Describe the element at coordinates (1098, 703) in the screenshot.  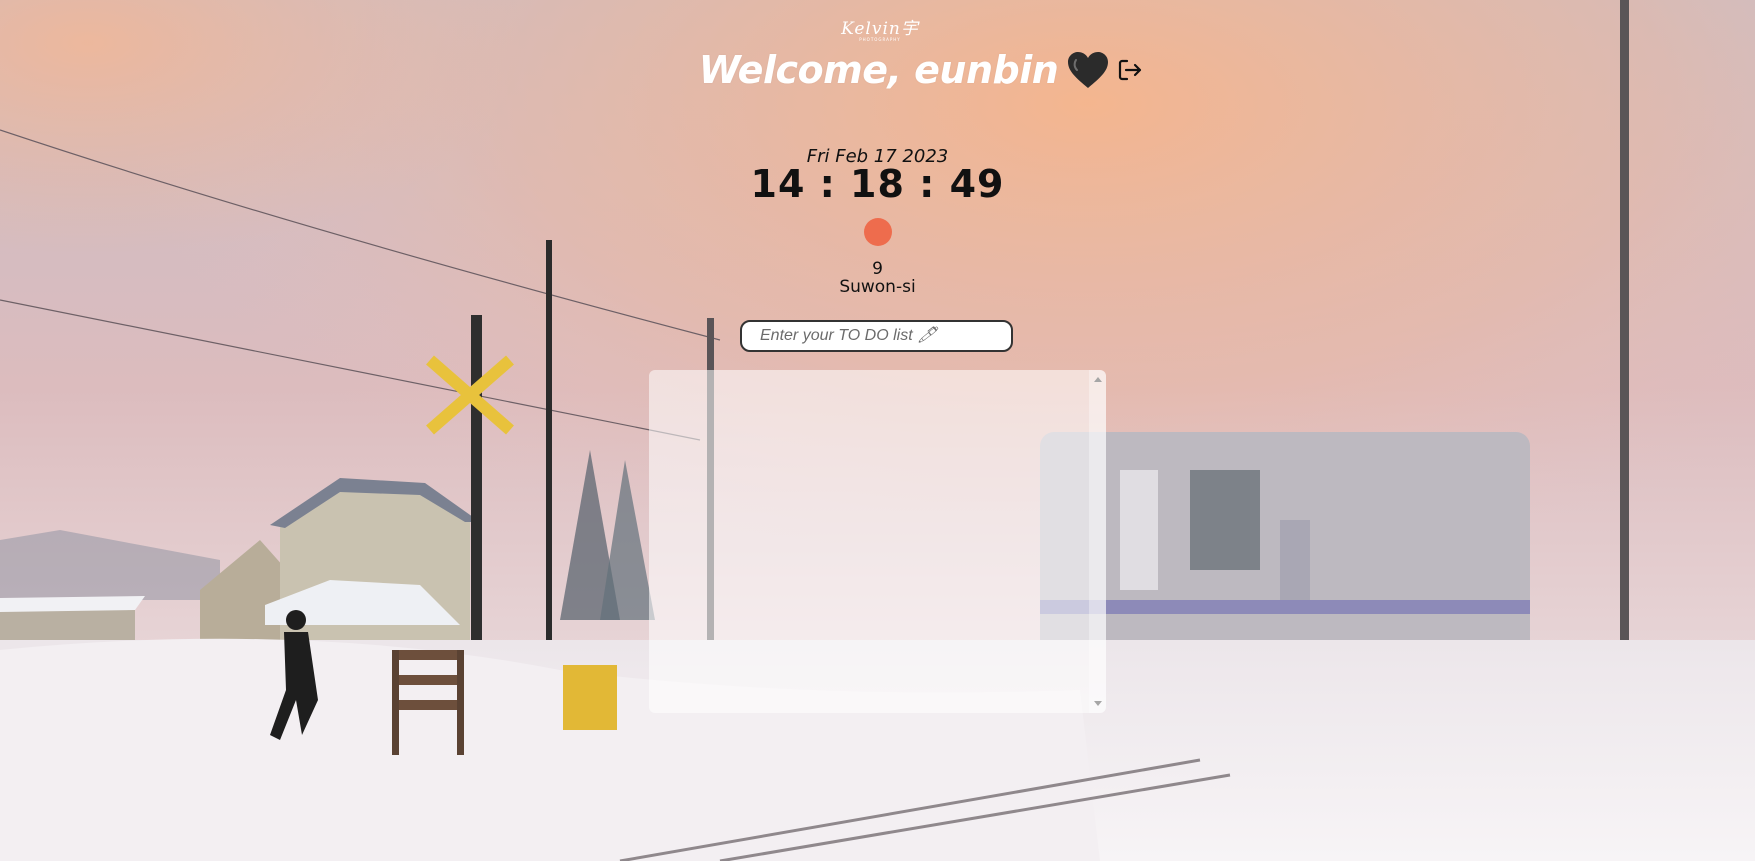
I see `scroll-down-arrow-icon` at that location.